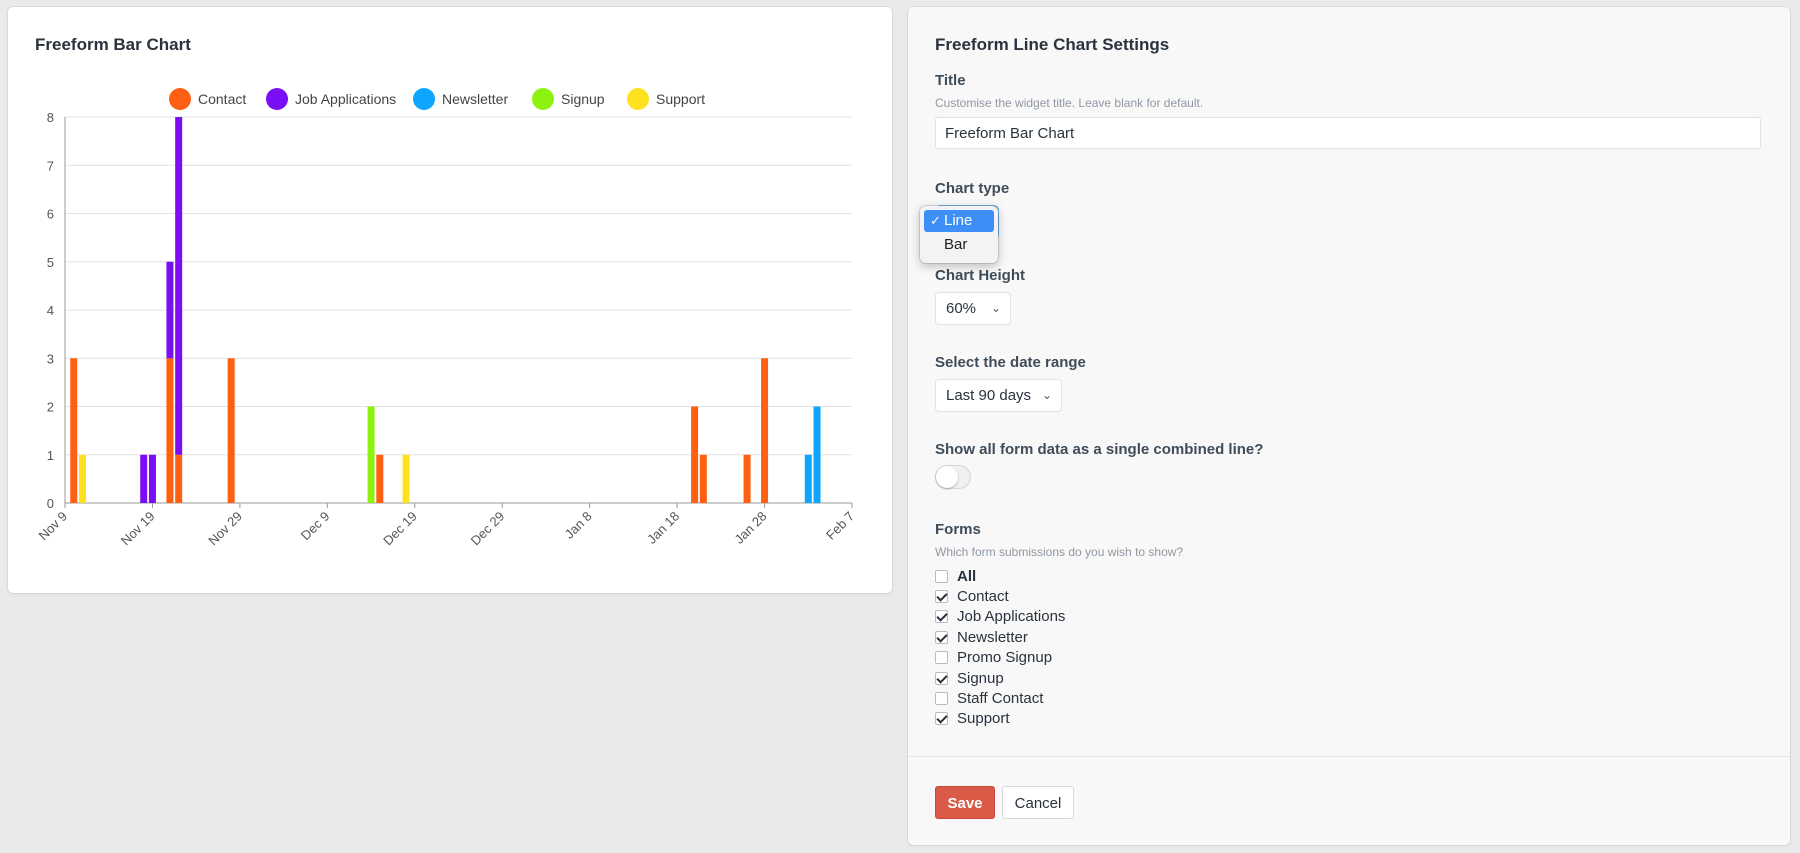  What do you see at coordinates (583, 99) in the screenshot?
I see `legend-label: Signup` at bounding box center [583, 99].